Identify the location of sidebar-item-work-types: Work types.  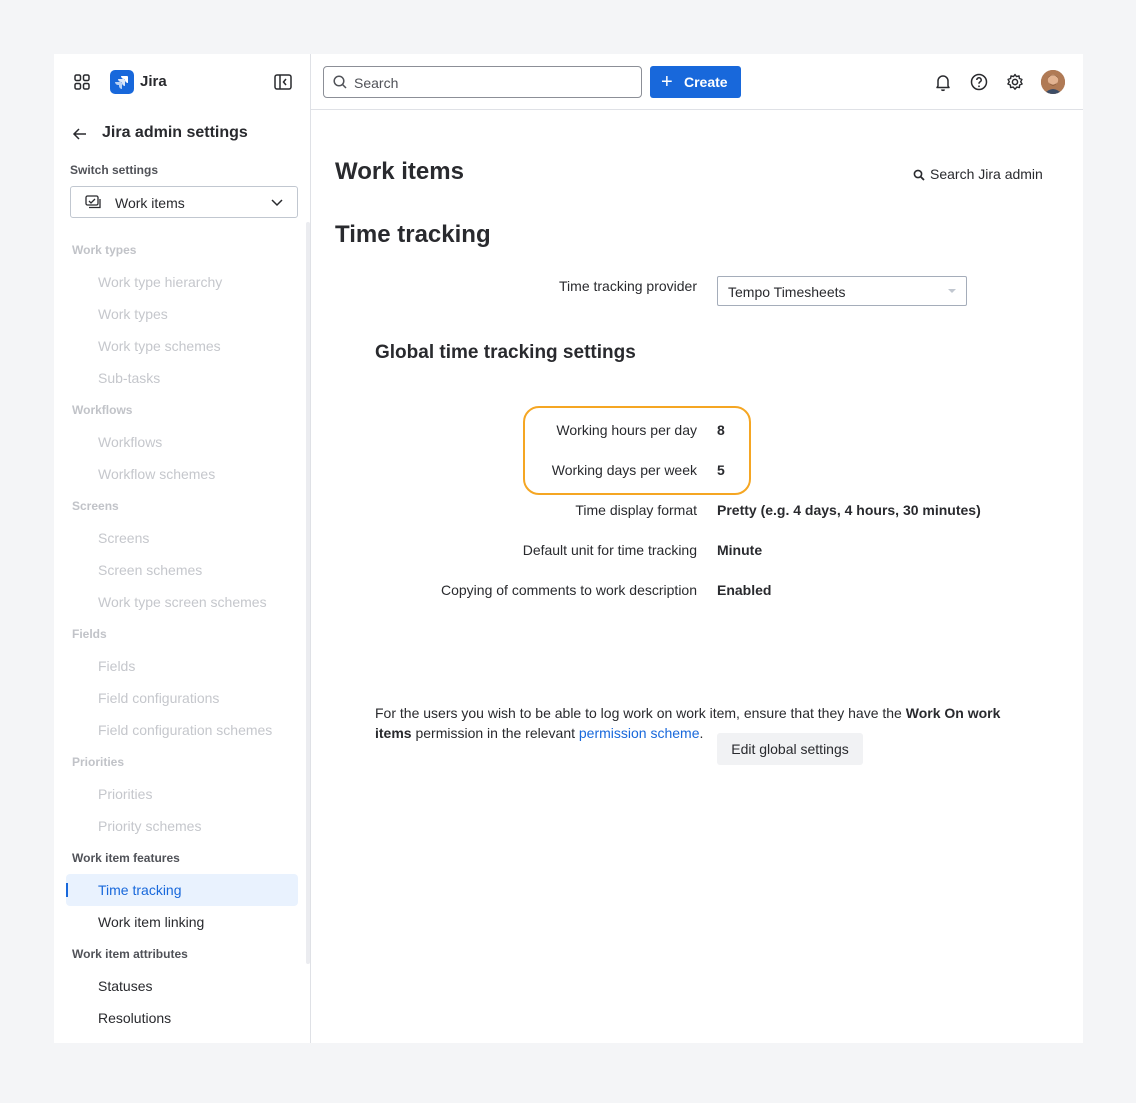
(182, 314).